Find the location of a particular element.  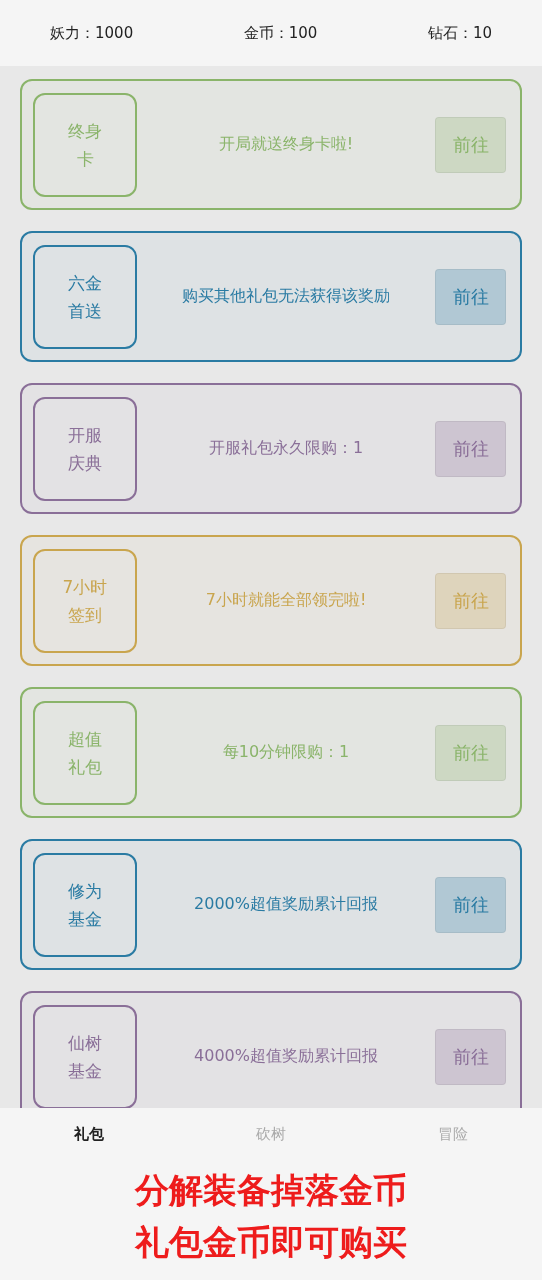

caption-text: 分解装备掉落金币 is located at coordinates (271, 1190).